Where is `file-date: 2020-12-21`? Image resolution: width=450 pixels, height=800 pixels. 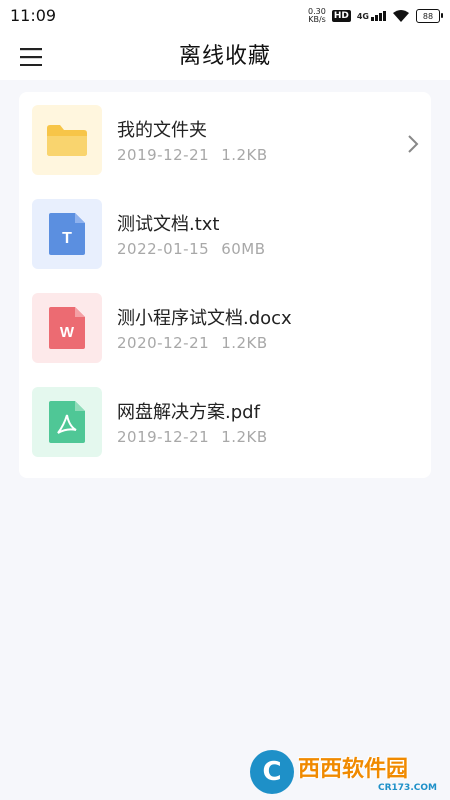
file-date: 2020-12-21 is located at coordinates (163, 343).